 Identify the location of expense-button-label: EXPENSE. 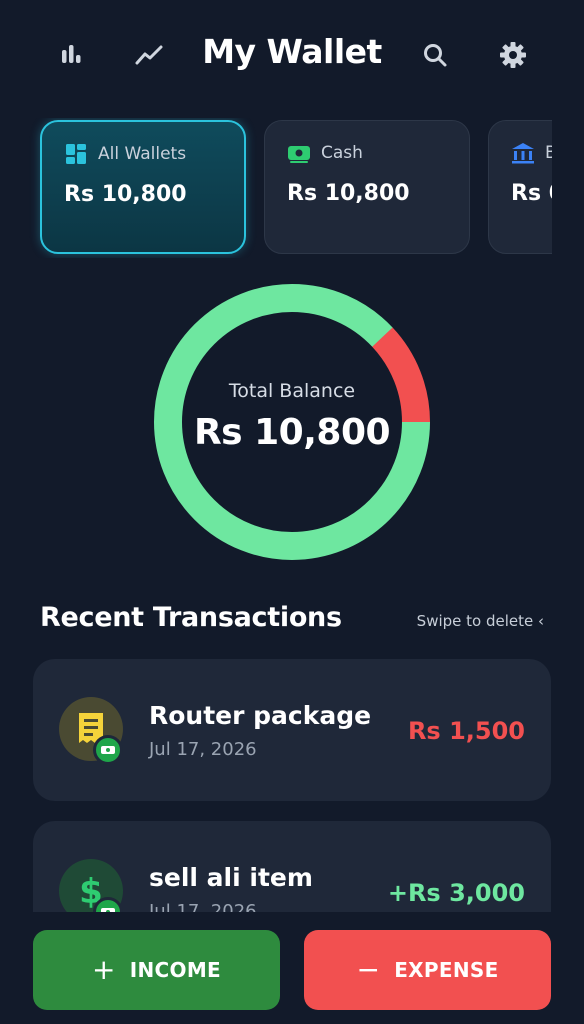
(446, 970).